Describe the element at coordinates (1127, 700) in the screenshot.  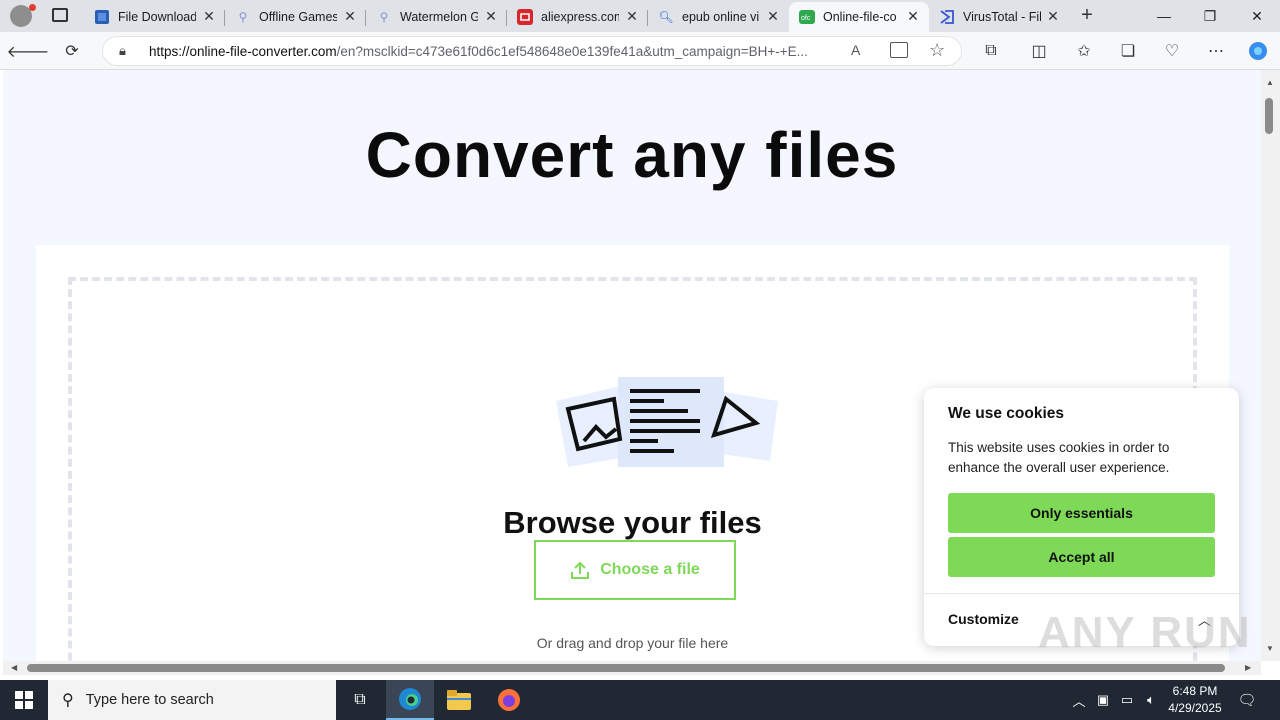
I see `network-icon: ▭` at that location.